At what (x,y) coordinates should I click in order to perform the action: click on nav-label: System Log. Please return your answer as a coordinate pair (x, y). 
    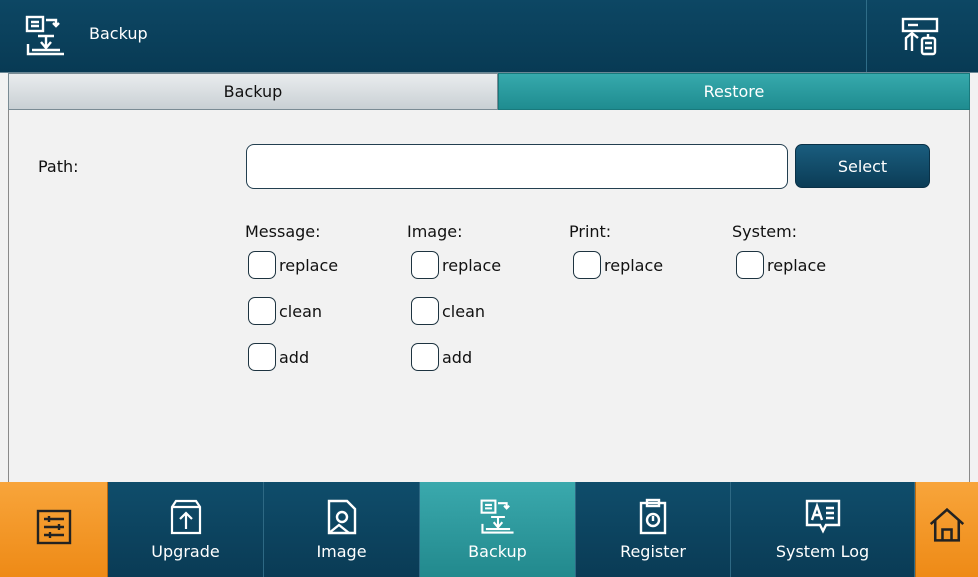
    Looking at the image, I should click on (822, 551).